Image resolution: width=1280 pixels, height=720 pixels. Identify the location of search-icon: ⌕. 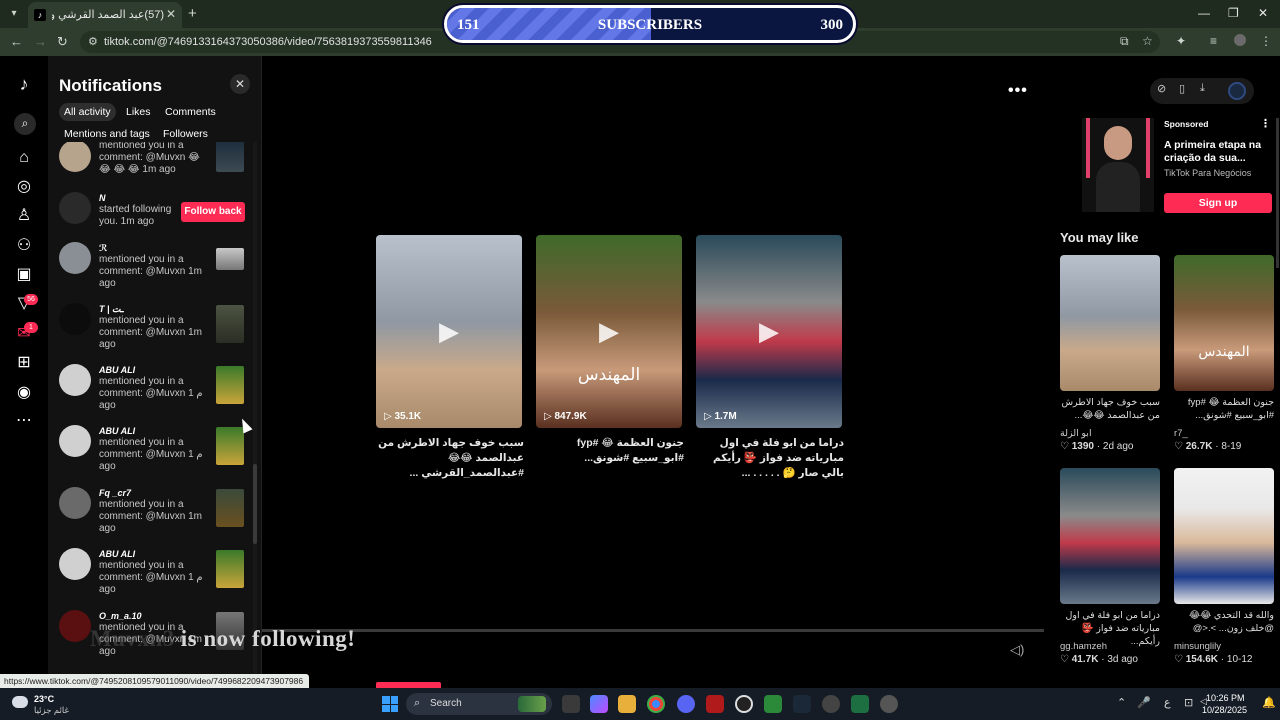
(25, 124).